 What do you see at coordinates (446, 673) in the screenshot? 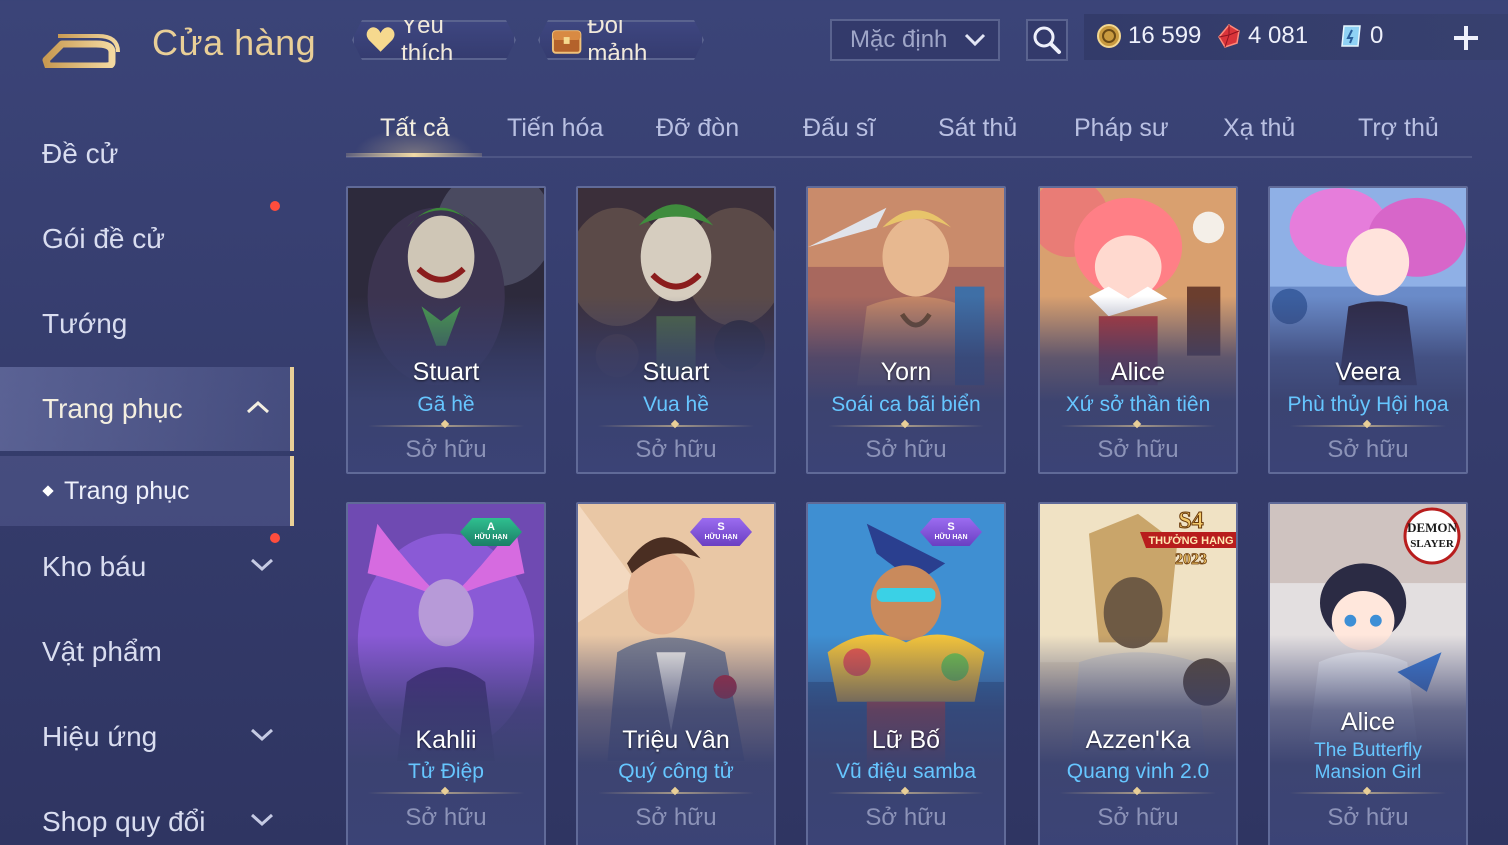
I see `skin-card: A HỮU HẠN Kahlii Tử Điệp Sở hữu` at bounding box center [446, 673].